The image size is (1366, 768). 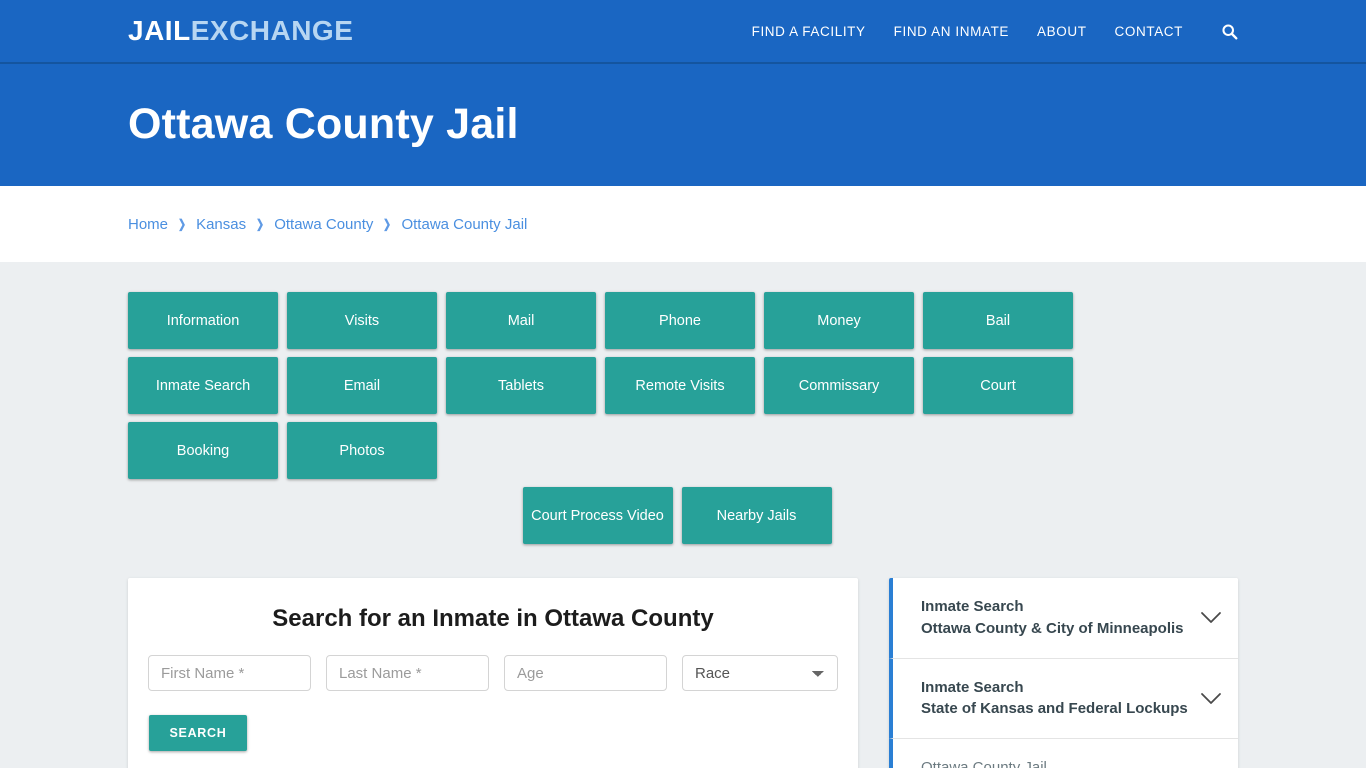 I want to click on section-button-remote-visits: Remote Visits, so click(x=680, y=385).